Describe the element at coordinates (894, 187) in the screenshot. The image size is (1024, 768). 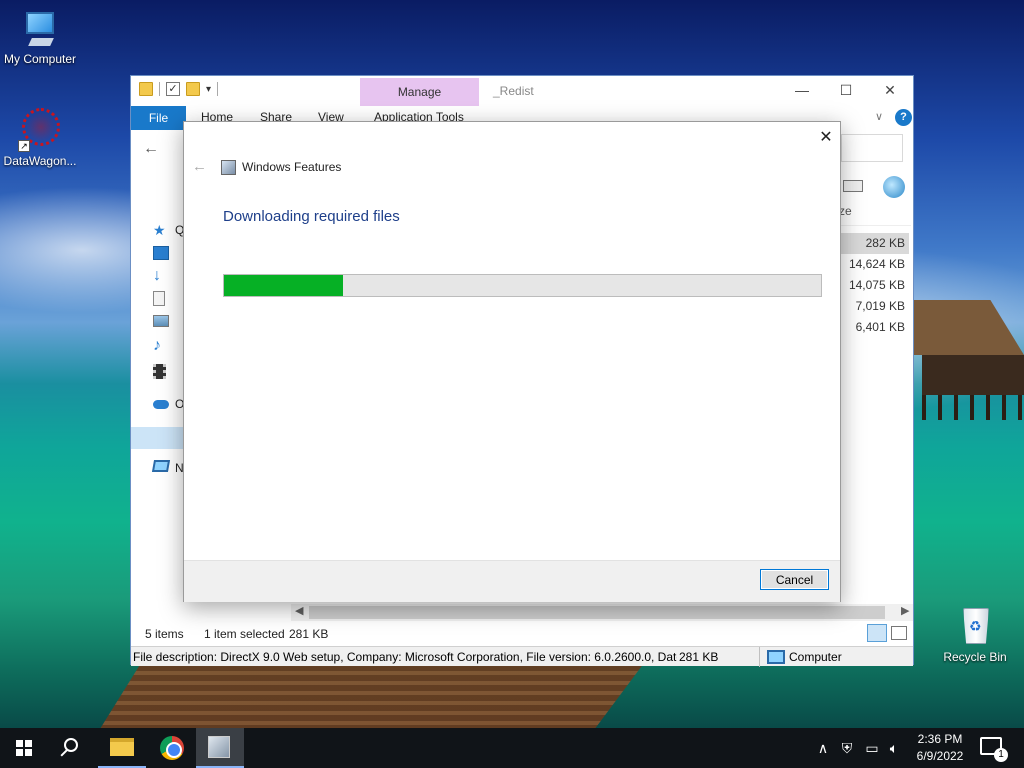
I see `shell-icon` at that location.